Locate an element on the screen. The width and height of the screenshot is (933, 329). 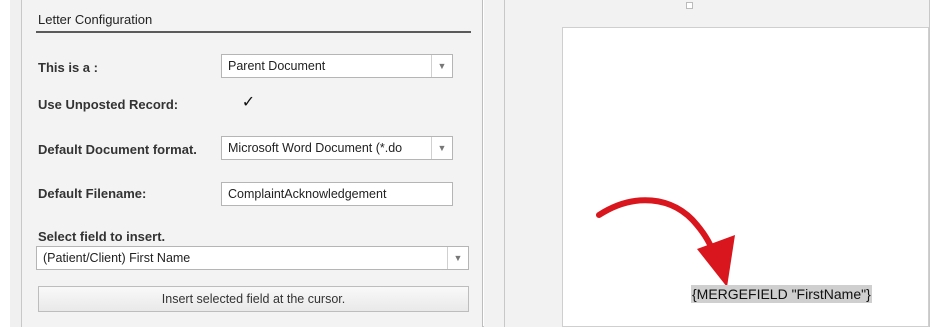
panel-title: Letter Configuration is located at coordinates (95, 19).